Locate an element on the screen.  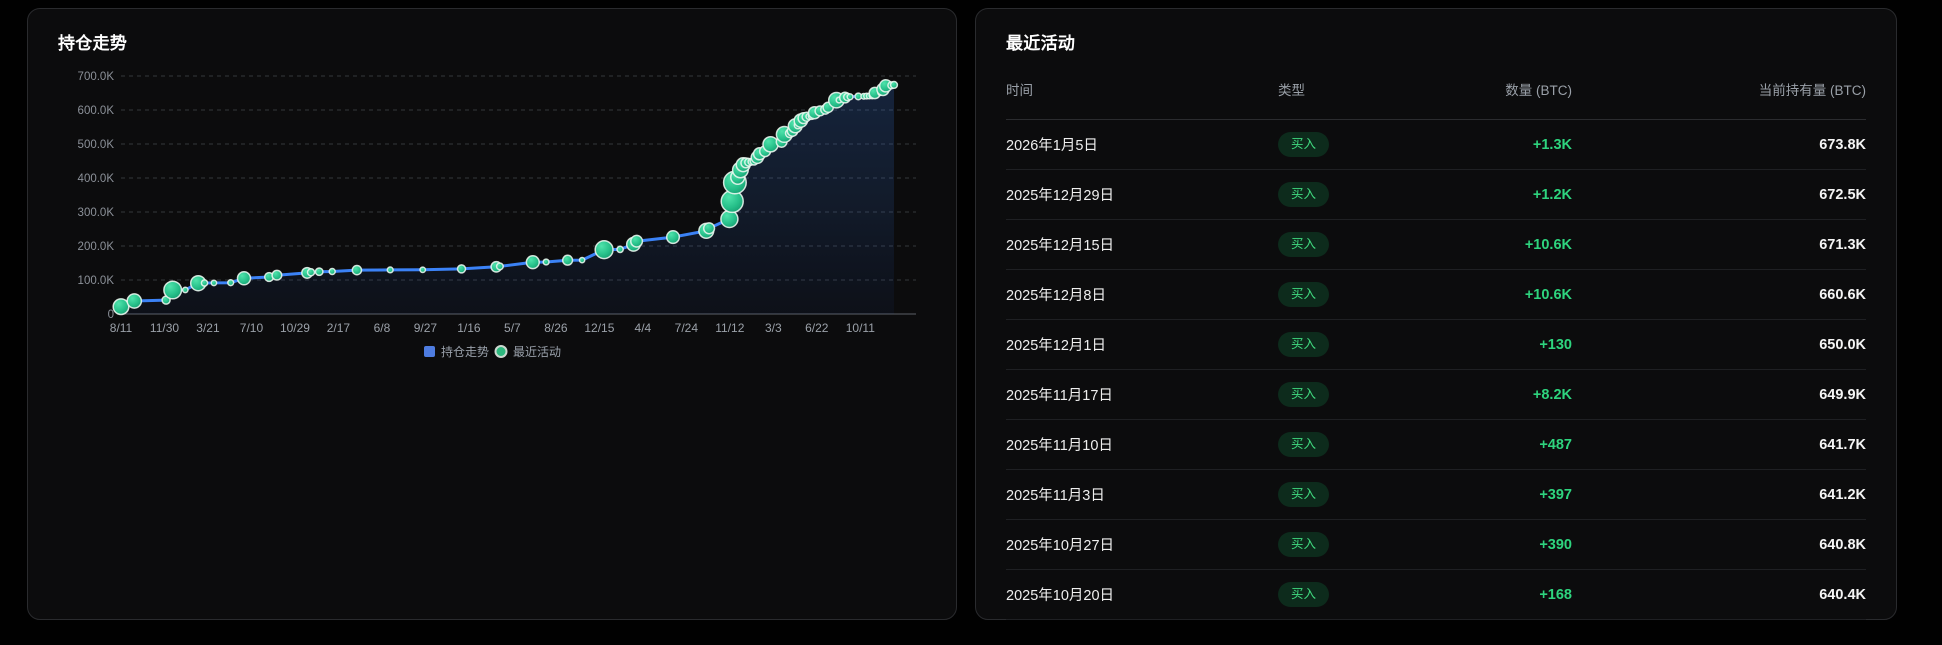
y-axis-label: 200.0K is located at coordinates (96, 247).